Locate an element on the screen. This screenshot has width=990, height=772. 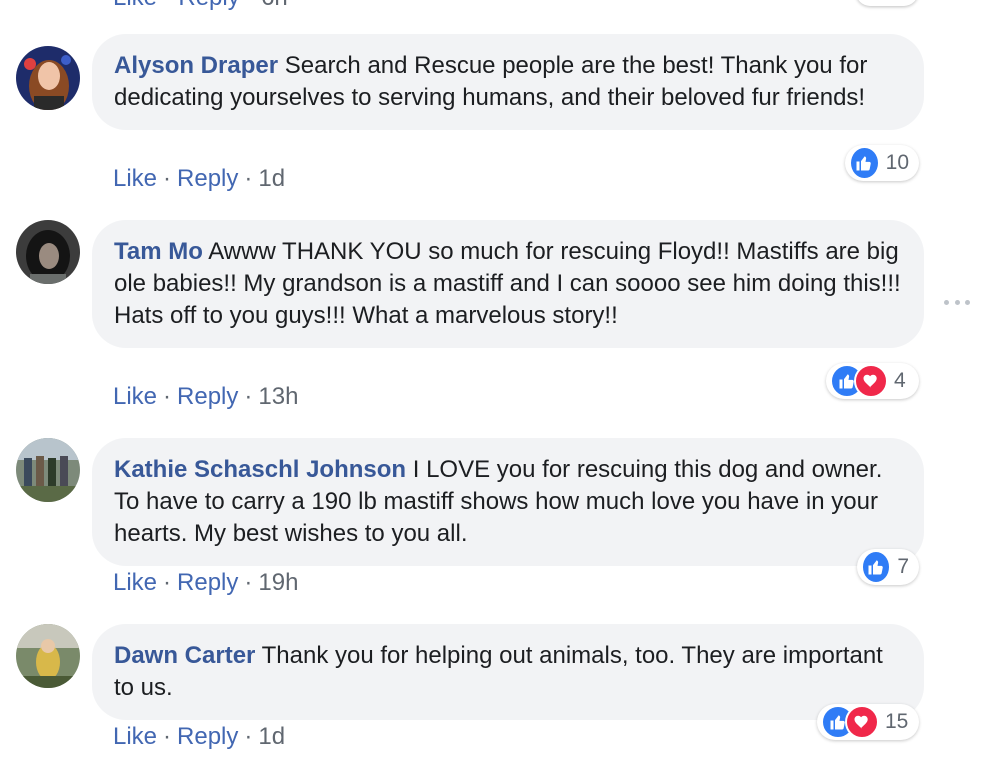
reaction-summary: 10 is located at coordinates (882, 163).